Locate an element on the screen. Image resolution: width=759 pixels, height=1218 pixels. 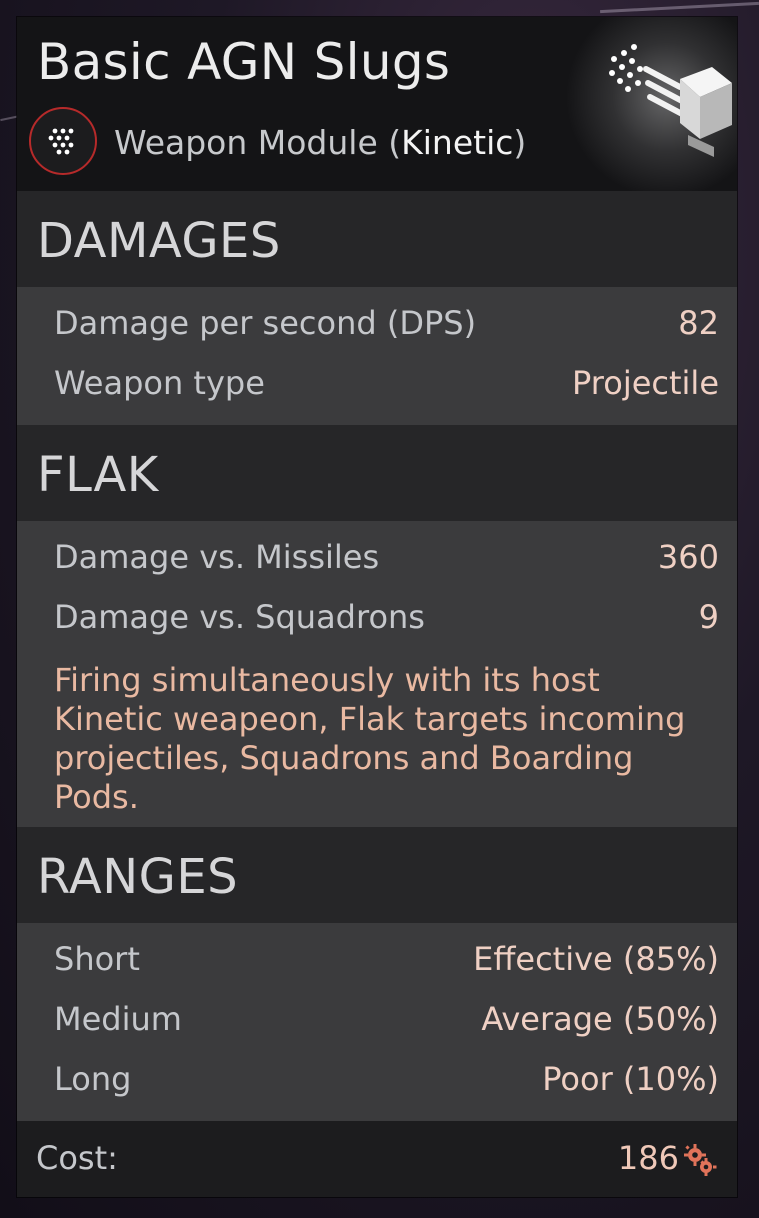
stat-row-damage-vs-missiles: Damage vs. Missiles 360 is located at coordinates (386, 560).